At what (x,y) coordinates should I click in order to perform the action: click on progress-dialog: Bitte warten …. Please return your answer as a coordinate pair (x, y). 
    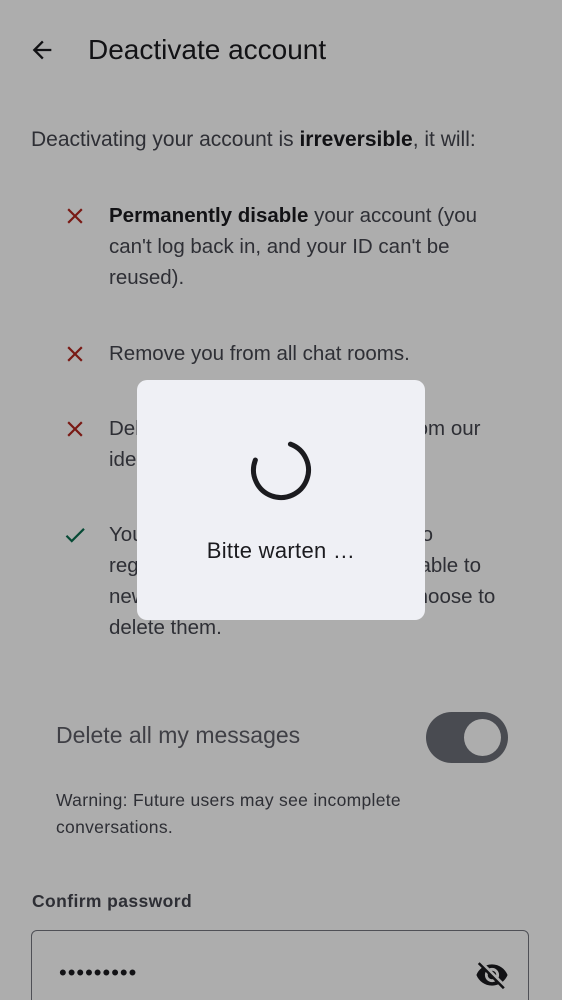
    Looking at the image, I should click on (281, 500).